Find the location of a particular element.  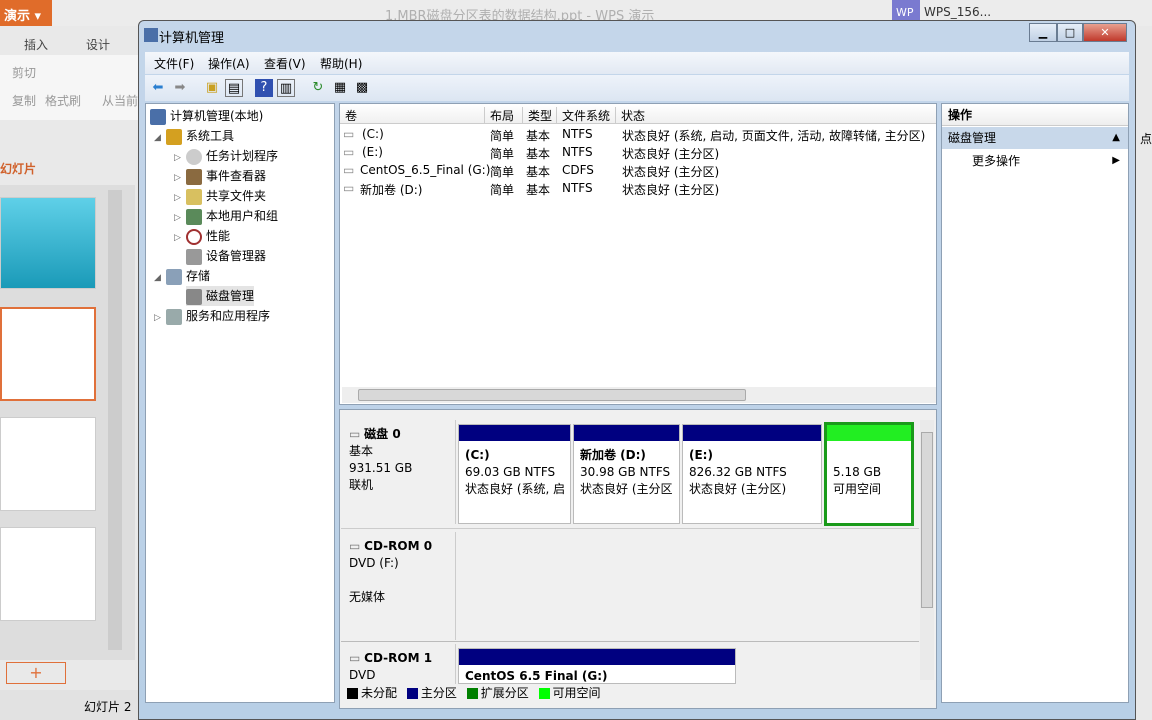

forward-icon: ➡ is located at coordinates (180, 88).